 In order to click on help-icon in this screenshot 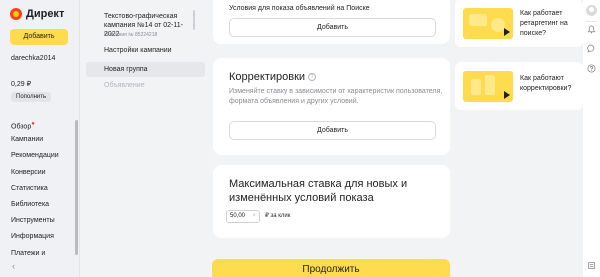, I will do `click(591, 68)`.